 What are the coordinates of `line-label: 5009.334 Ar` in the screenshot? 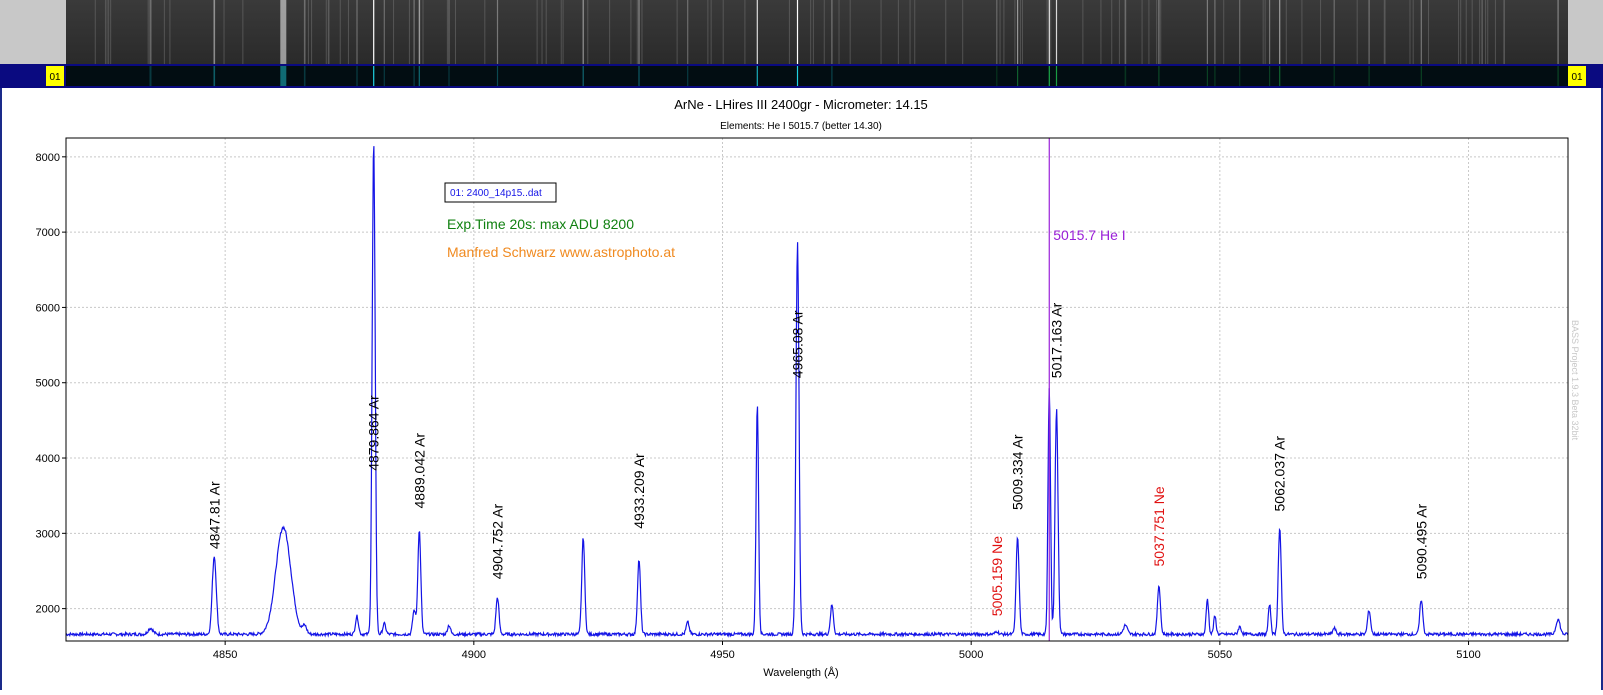 It's located at (1018, 472).